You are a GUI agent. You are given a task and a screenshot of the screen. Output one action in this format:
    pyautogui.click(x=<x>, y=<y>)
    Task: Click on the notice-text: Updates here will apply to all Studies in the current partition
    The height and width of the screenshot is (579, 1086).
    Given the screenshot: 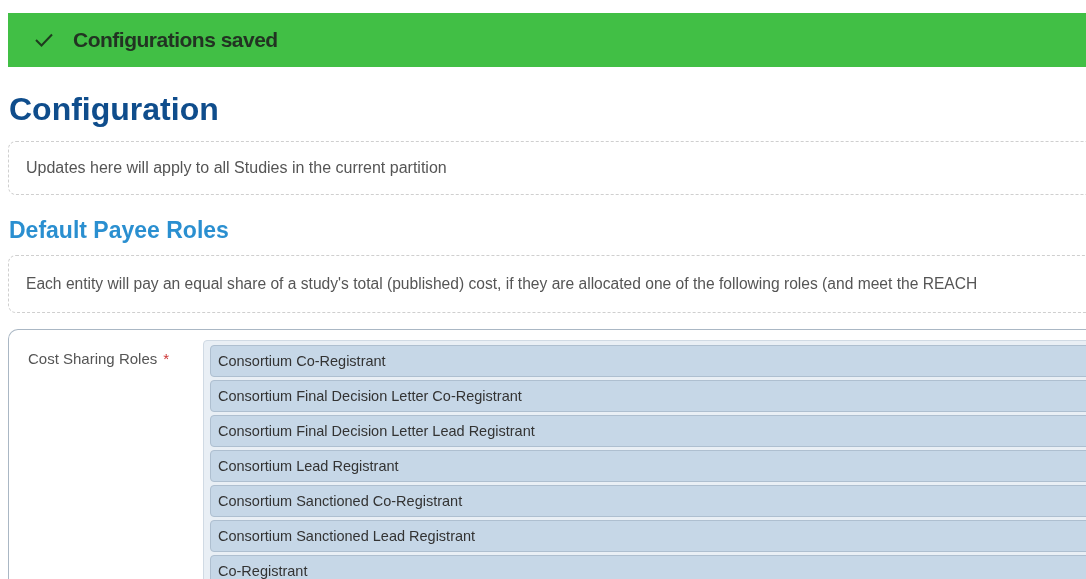 What is the action you would take?
    pyautogui.click(x=236, y=167)
    